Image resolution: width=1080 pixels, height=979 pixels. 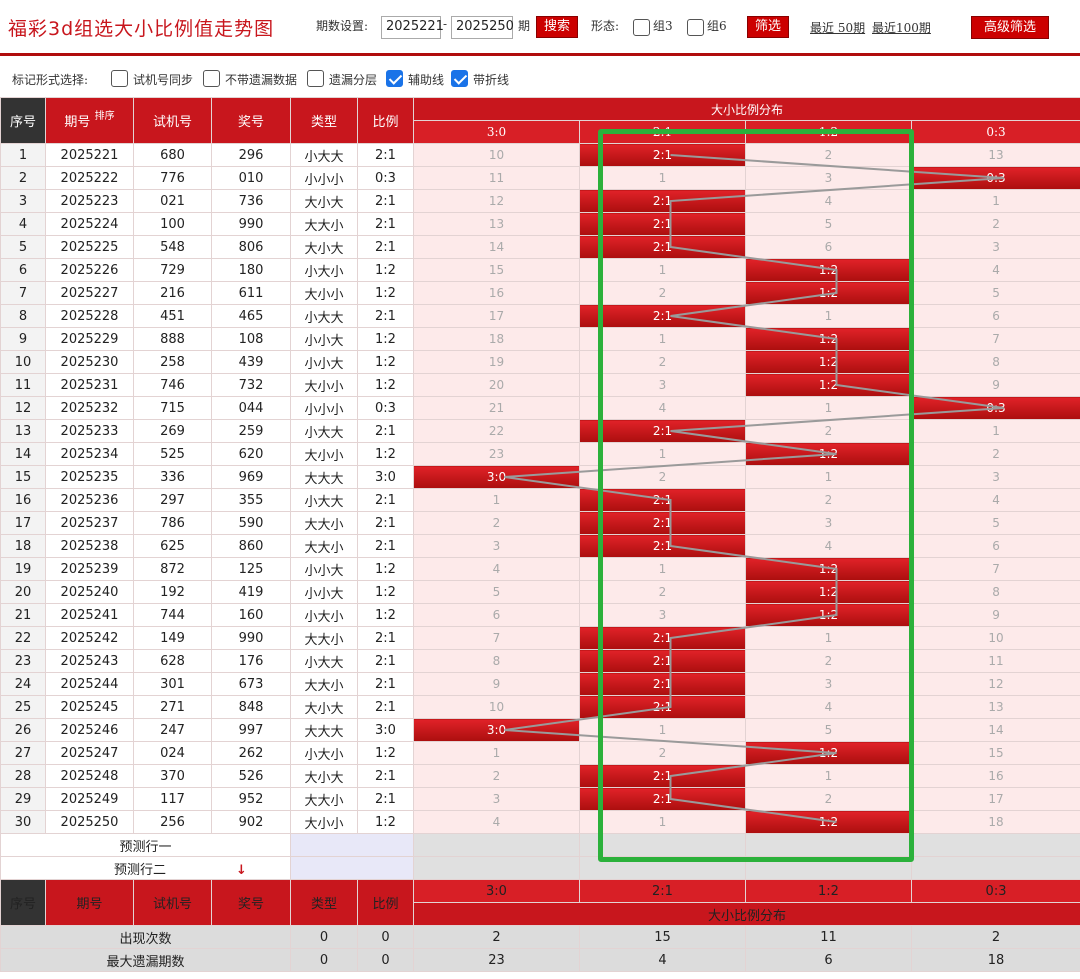 I want to click on row-trial: 301, so click(x=172, y=684).